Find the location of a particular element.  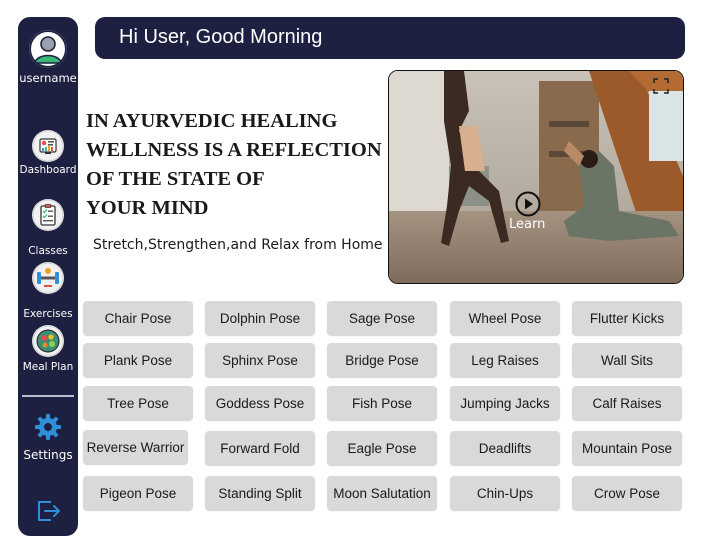

pose-button: Wall Sits is located at coordinates (627, 360).